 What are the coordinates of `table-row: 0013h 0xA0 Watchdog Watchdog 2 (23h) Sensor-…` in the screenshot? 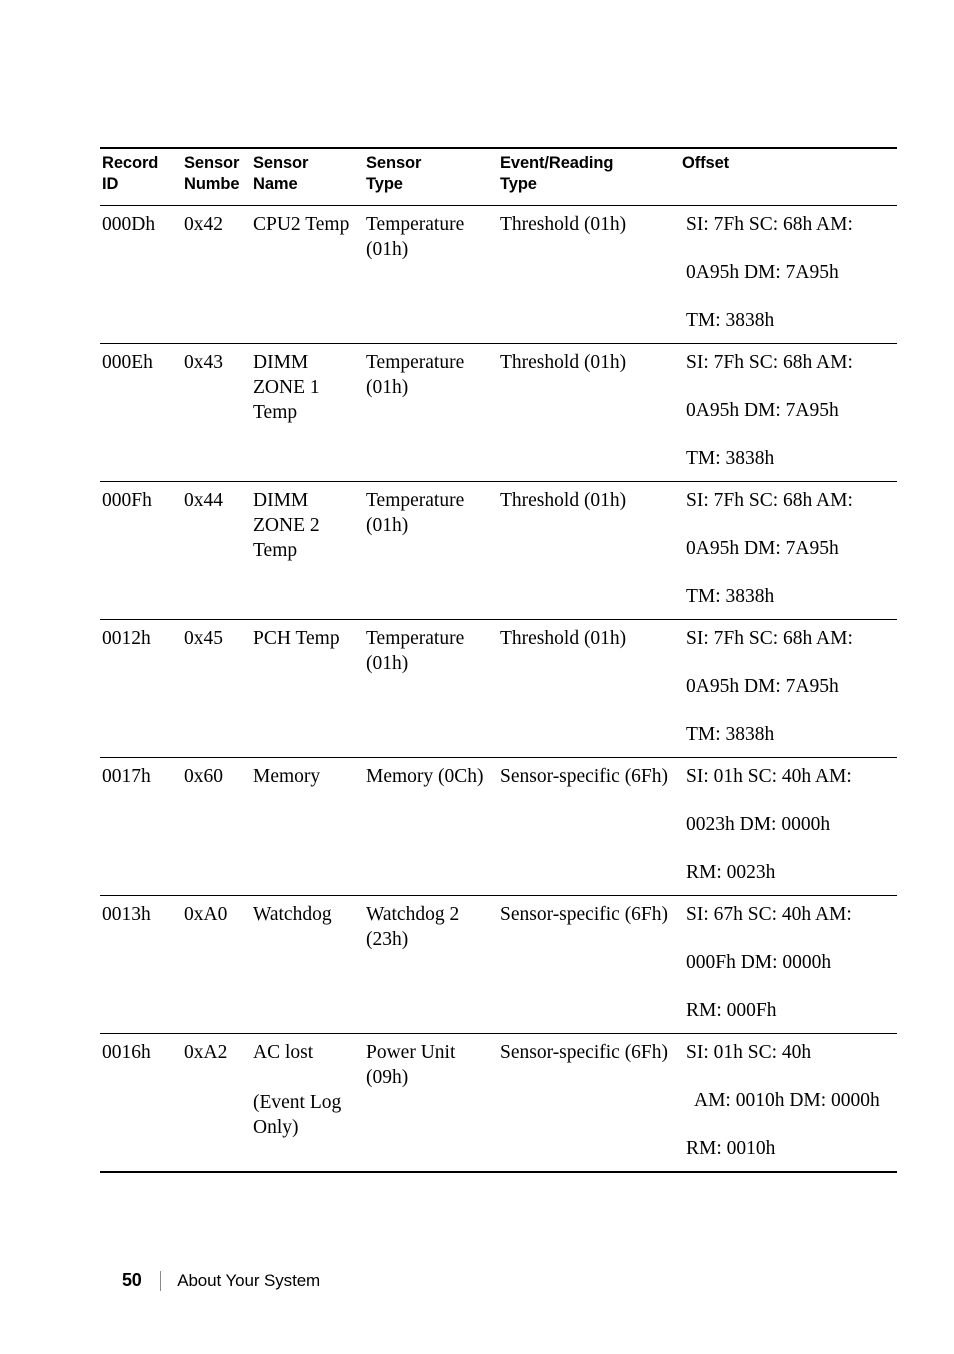 It's located at (498, 964).